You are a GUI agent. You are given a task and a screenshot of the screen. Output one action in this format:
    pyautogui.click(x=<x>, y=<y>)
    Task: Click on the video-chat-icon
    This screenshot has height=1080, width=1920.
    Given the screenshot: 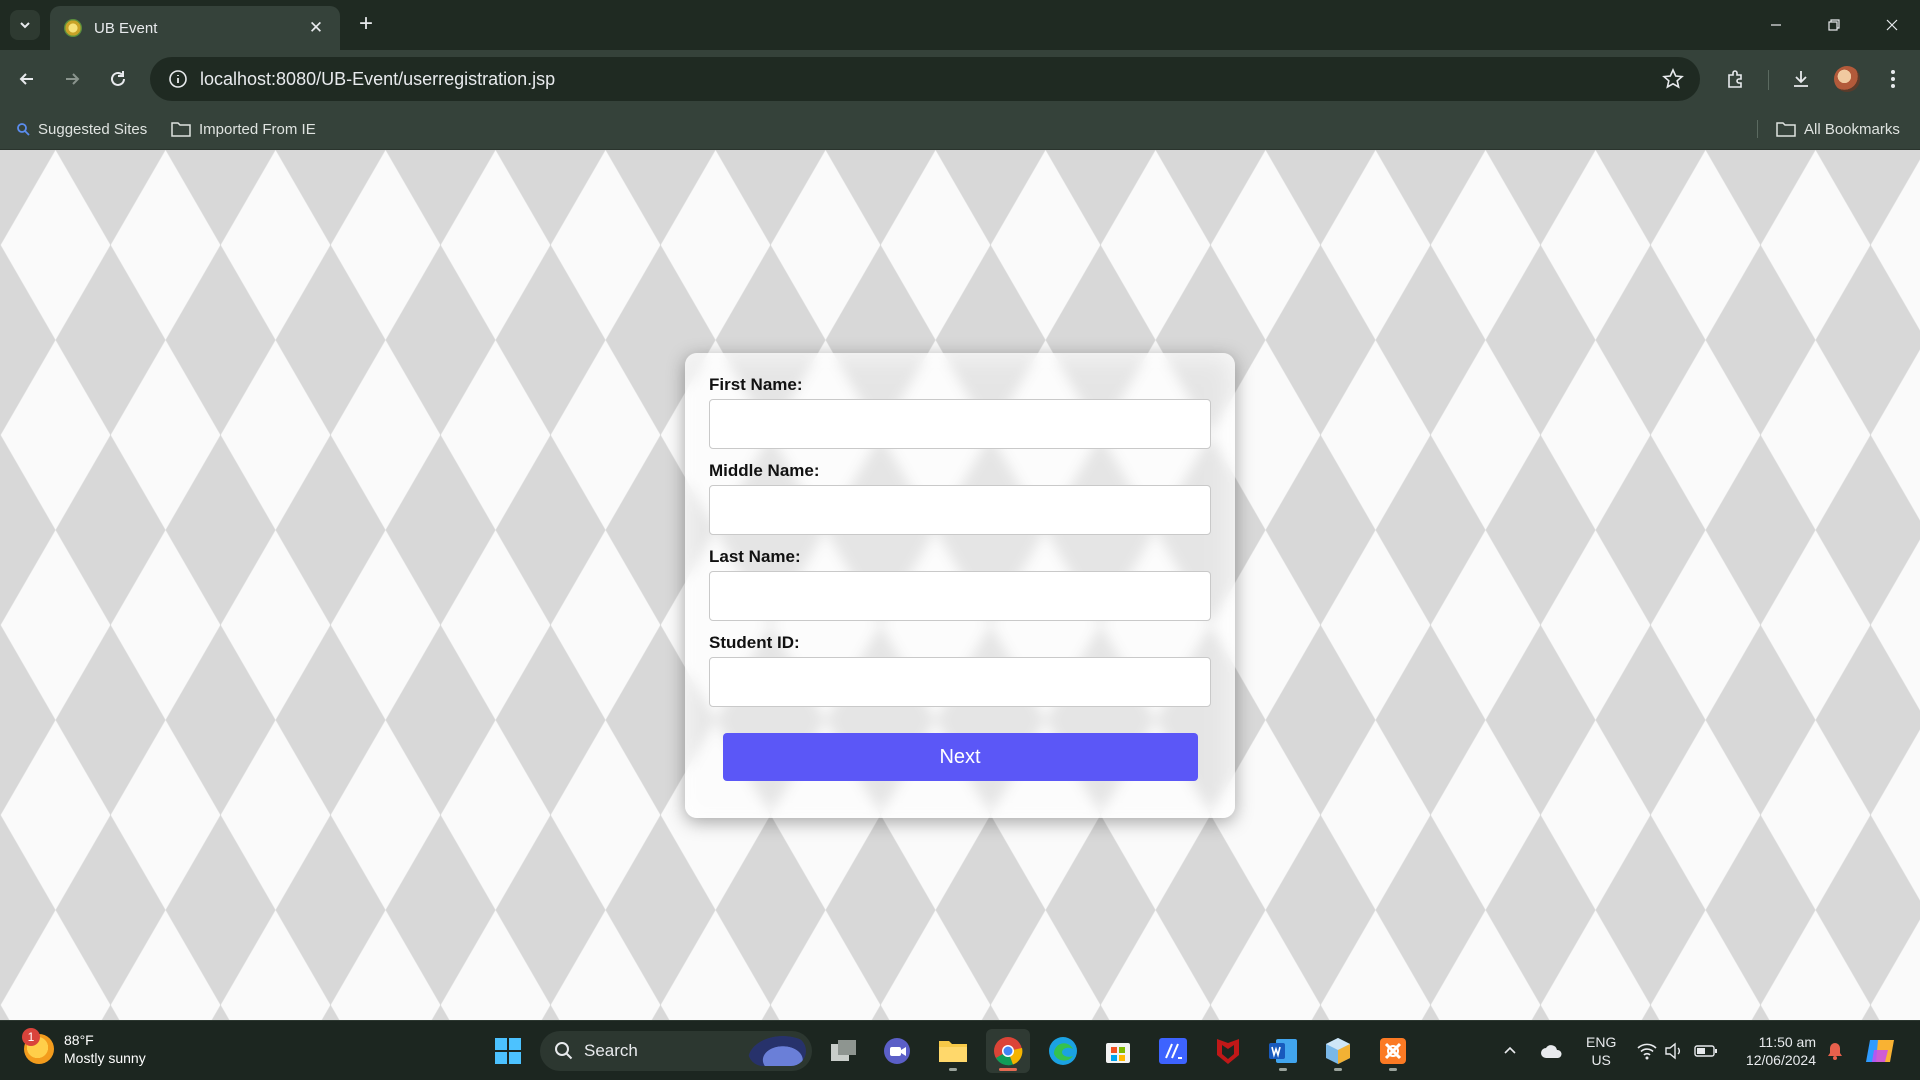 What is the action you would take?
    pyautogui.click(x=897, y=1051)
    